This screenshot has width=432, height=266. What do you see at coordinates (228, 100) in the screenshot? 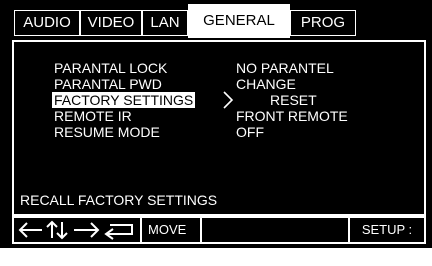
I see `chevron-right-icon` at bounding box center [228, 100].